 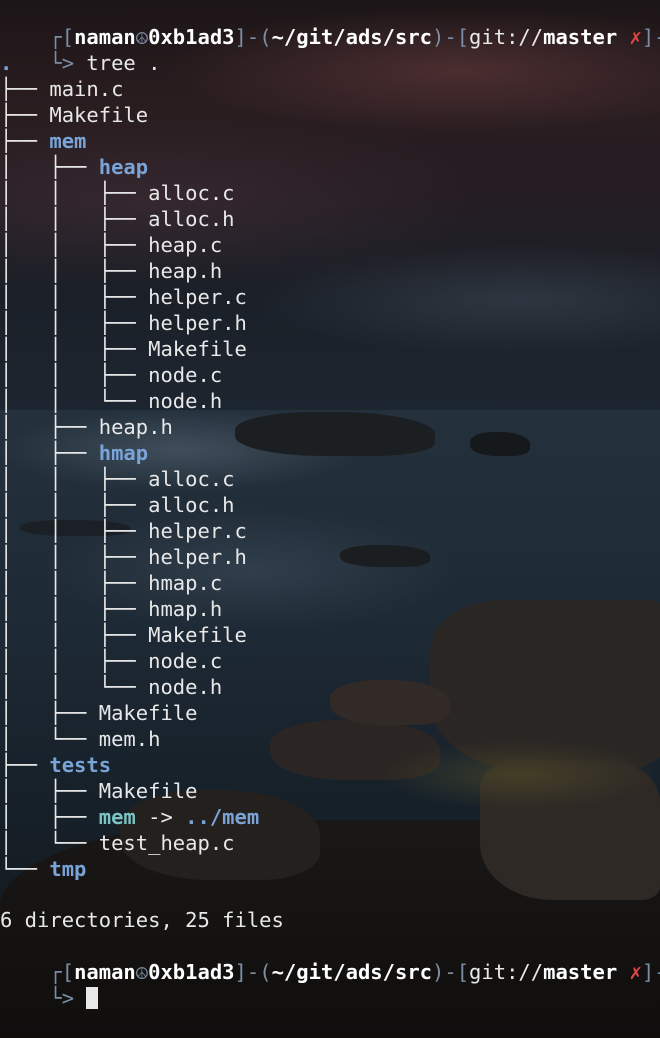 What do you see at coordinates (80, 49) in the screenshot?
I see `command-line: └> tree .` at bounding box center [80, 49].